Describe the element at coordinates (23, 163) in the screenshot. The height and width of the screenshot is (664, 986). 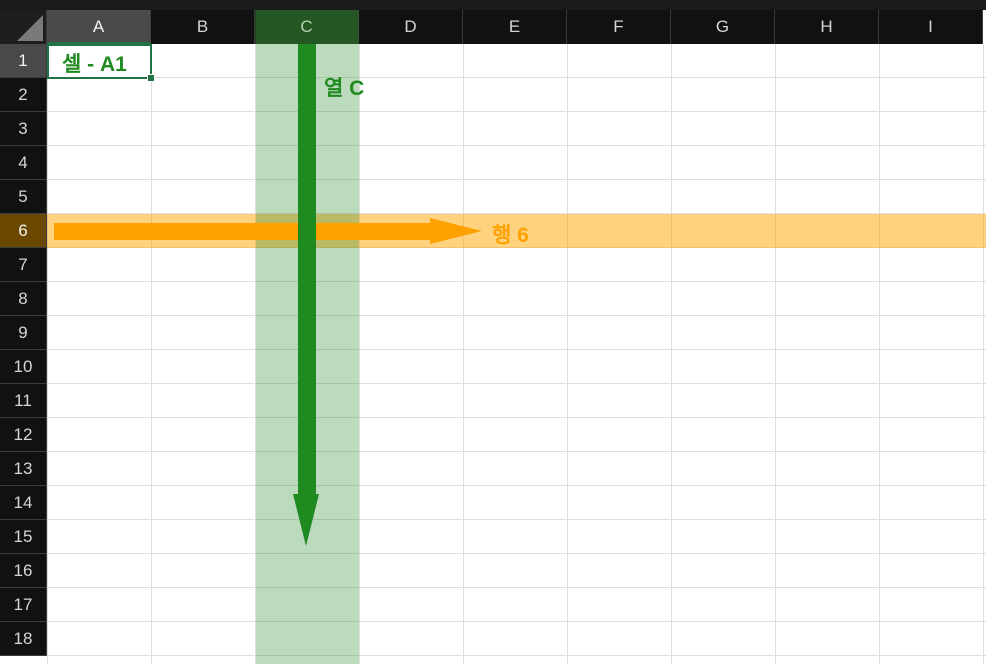
I see `row-header-4: 4` at that location.